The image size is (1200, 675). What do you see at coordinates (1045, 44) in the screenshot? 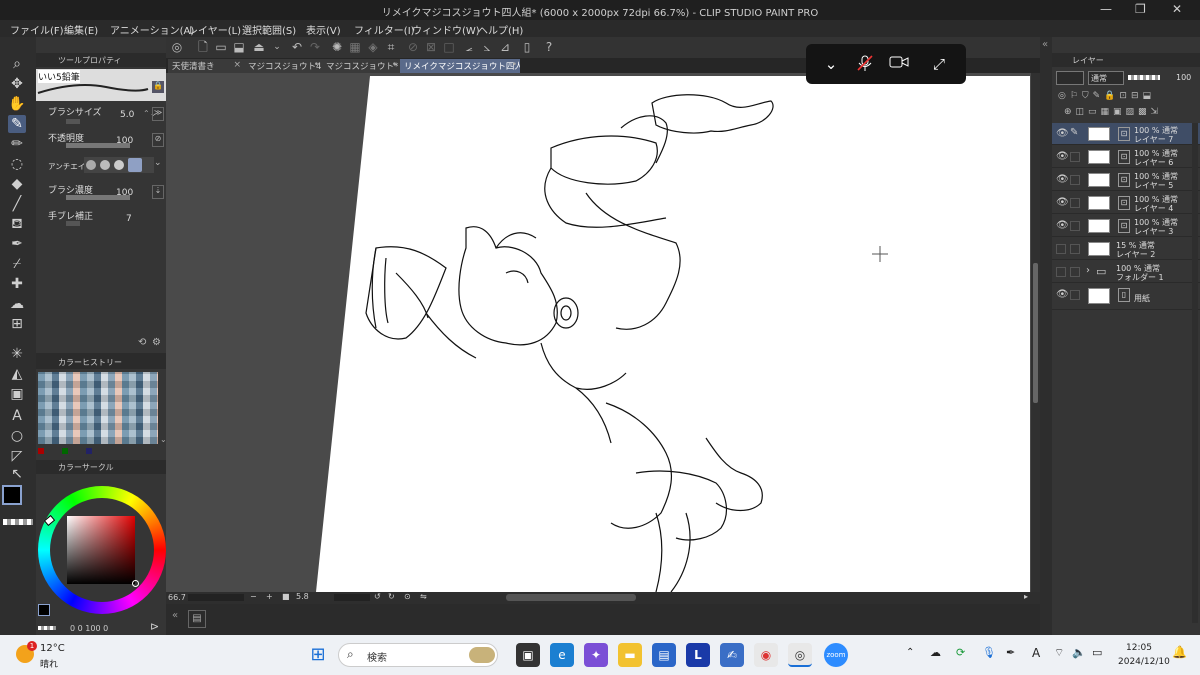
I see `collapse-icon: «` at bounding box center [1045, 44].